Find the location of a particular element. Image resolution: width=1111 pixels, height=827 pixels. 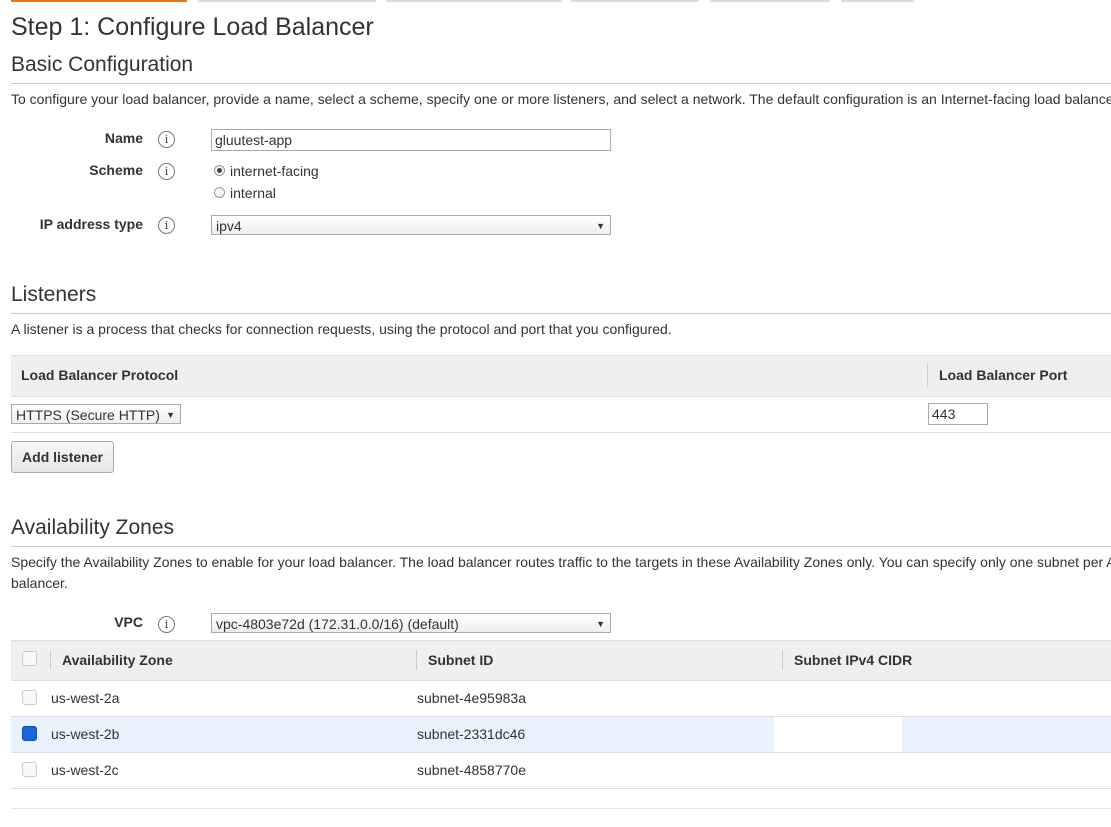

vpc-select: vpc-4803e72d (172.31.0.0/16) (default) ▼ is located at coordinates (411, 623).